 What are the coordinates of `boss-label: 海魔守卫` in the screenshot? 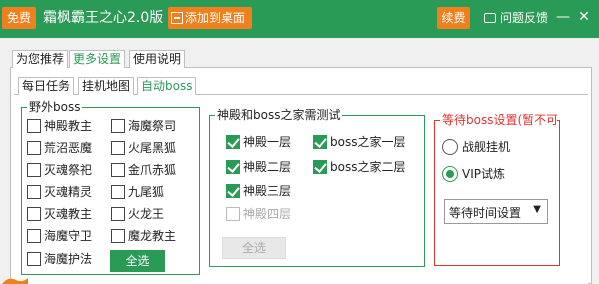 It's located at (68, 236).